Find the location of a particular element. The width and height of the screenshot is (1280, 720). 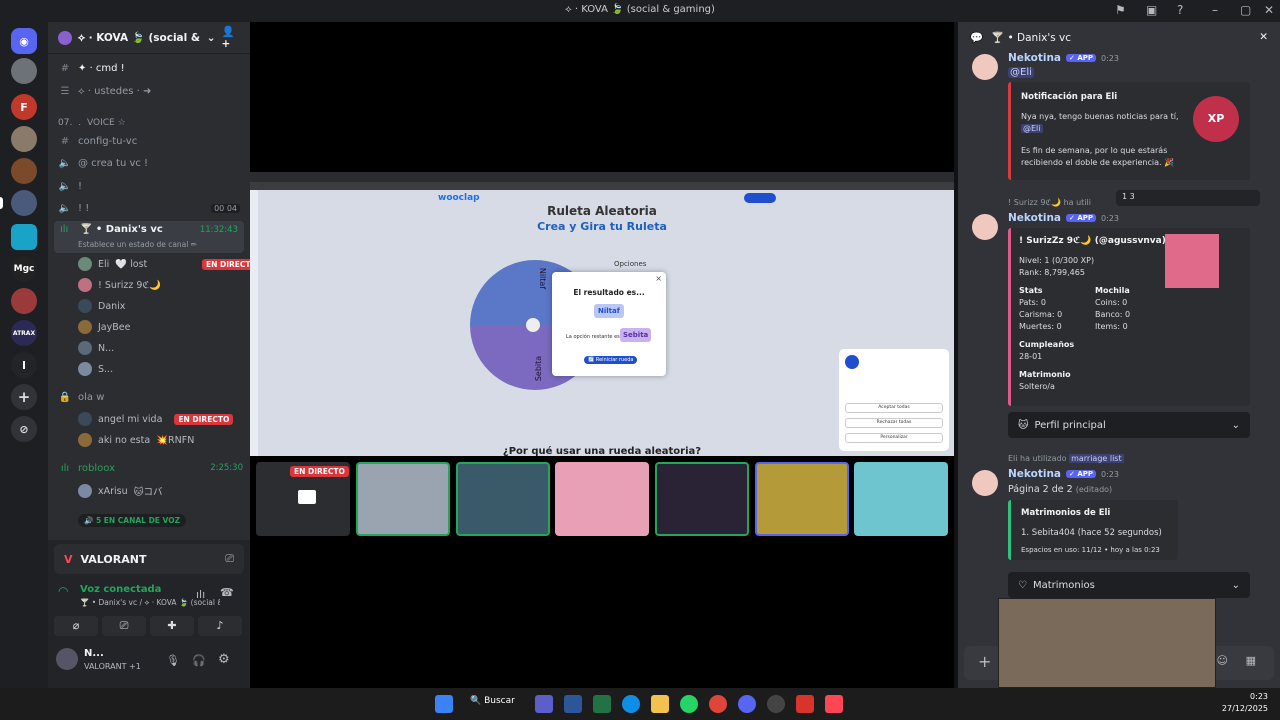

cookie-customize-button: Personalizar is located at coordinates (894, 438).